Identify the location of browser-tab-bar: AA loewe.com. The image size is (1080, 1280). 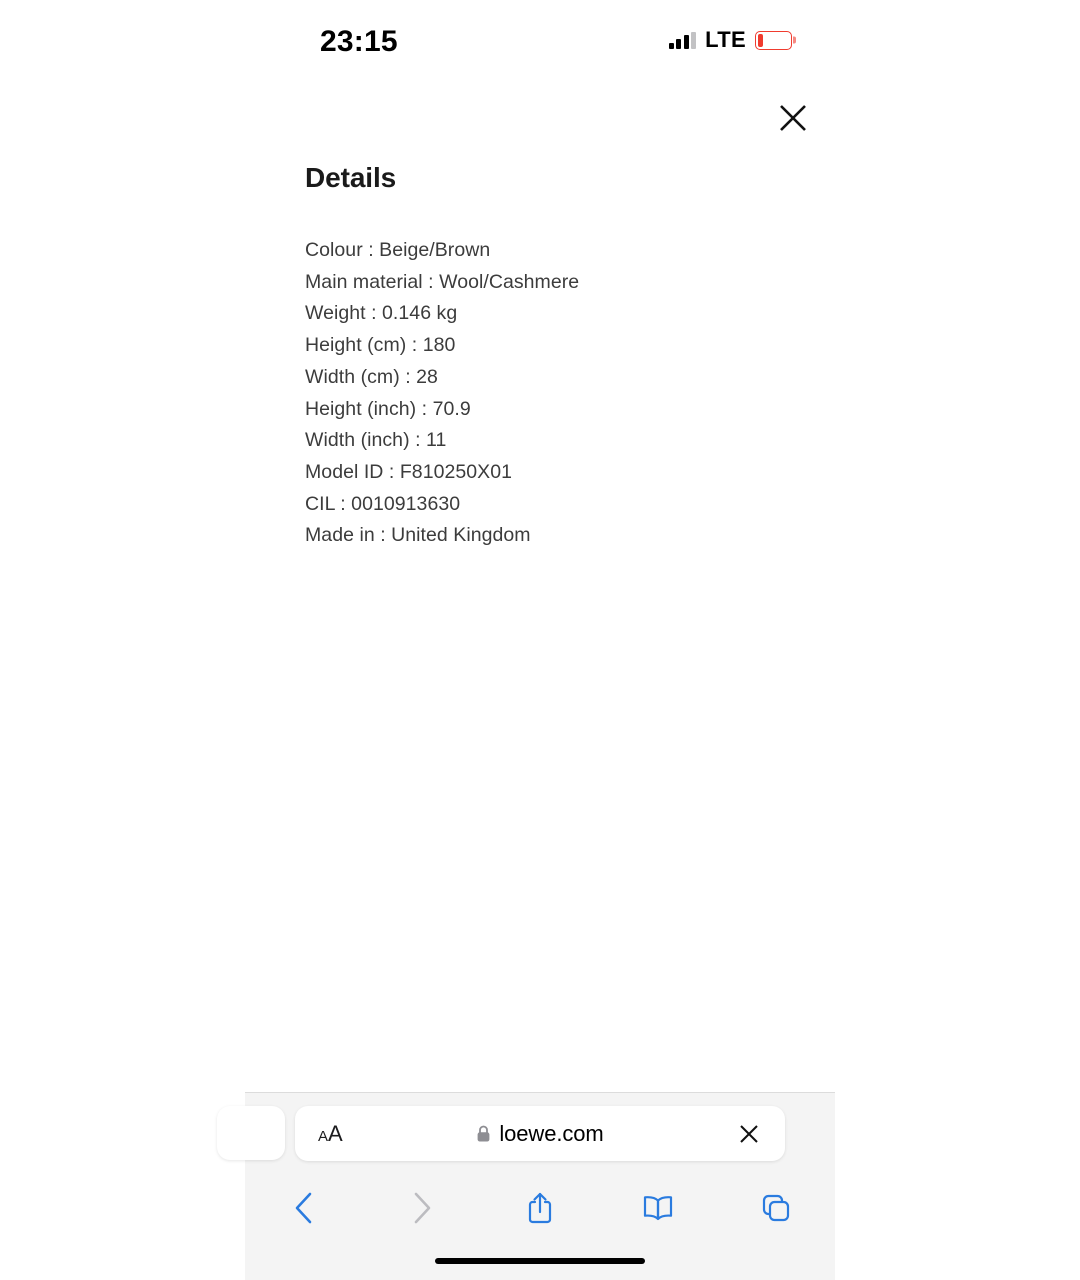
(526, 1133).